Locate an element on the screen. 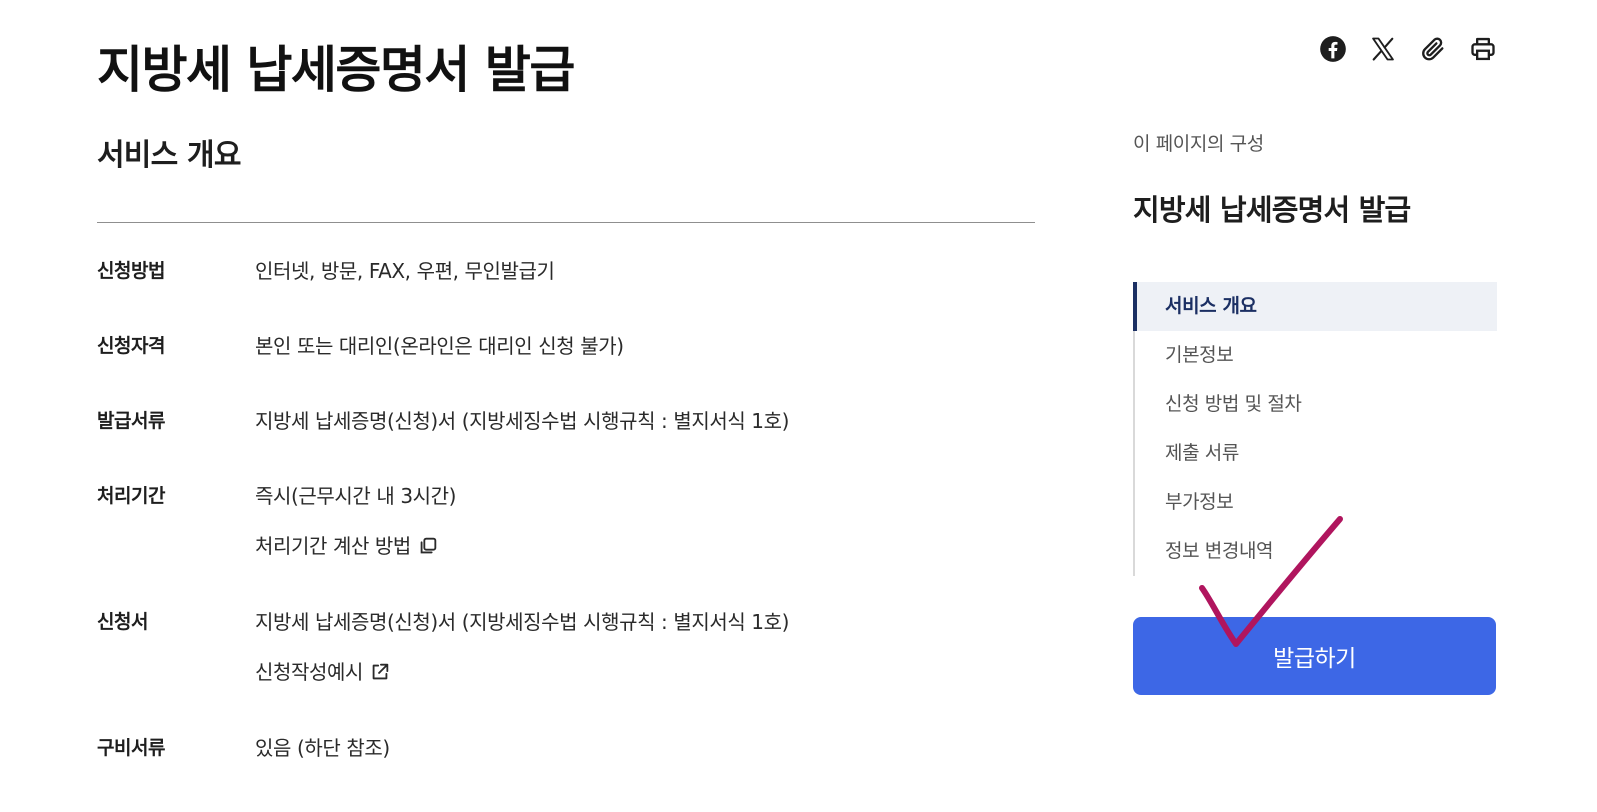  info-row-application-method: 신청방법 인터넷, 방문, FAX, 우편, 무인발급기 is located at coordinates (566, 292).